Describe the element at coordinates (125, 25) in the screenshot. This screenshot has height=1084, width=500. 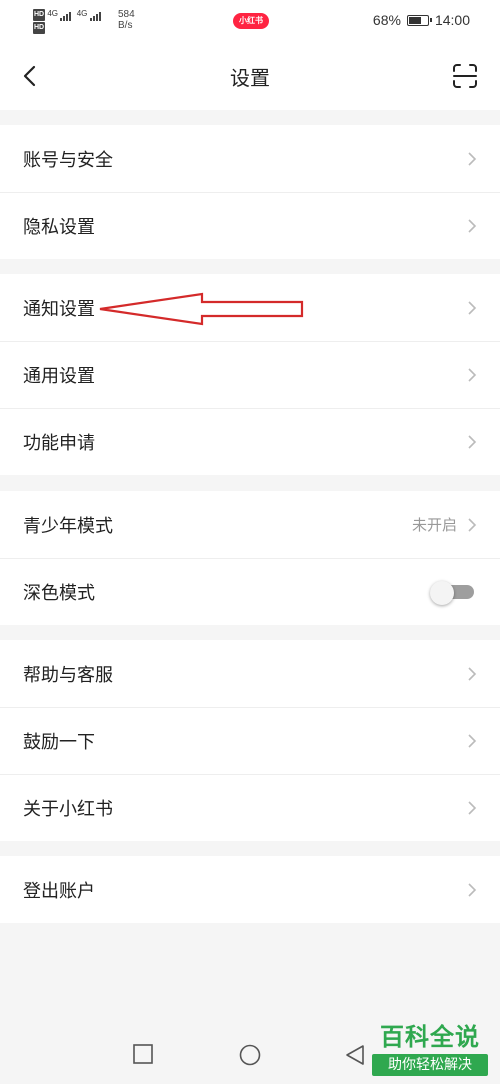
I see `net-speed-unit: B/s` at that location.